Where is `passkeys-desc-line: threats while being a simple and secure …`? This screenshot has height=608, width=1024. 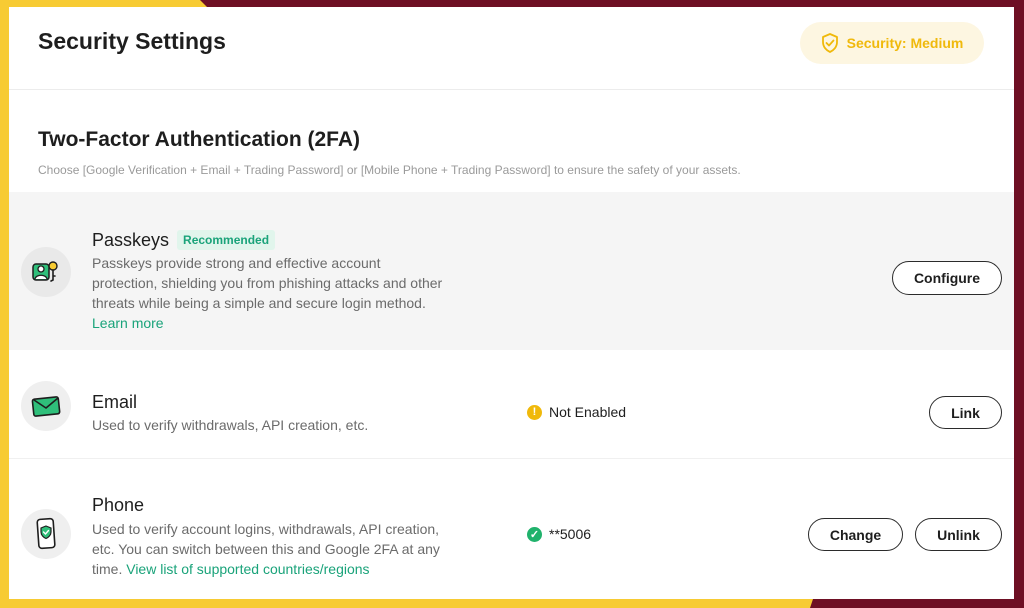 passkeys-desc-line: threats while being a simple and secure … is located at coordinates (259, 303).